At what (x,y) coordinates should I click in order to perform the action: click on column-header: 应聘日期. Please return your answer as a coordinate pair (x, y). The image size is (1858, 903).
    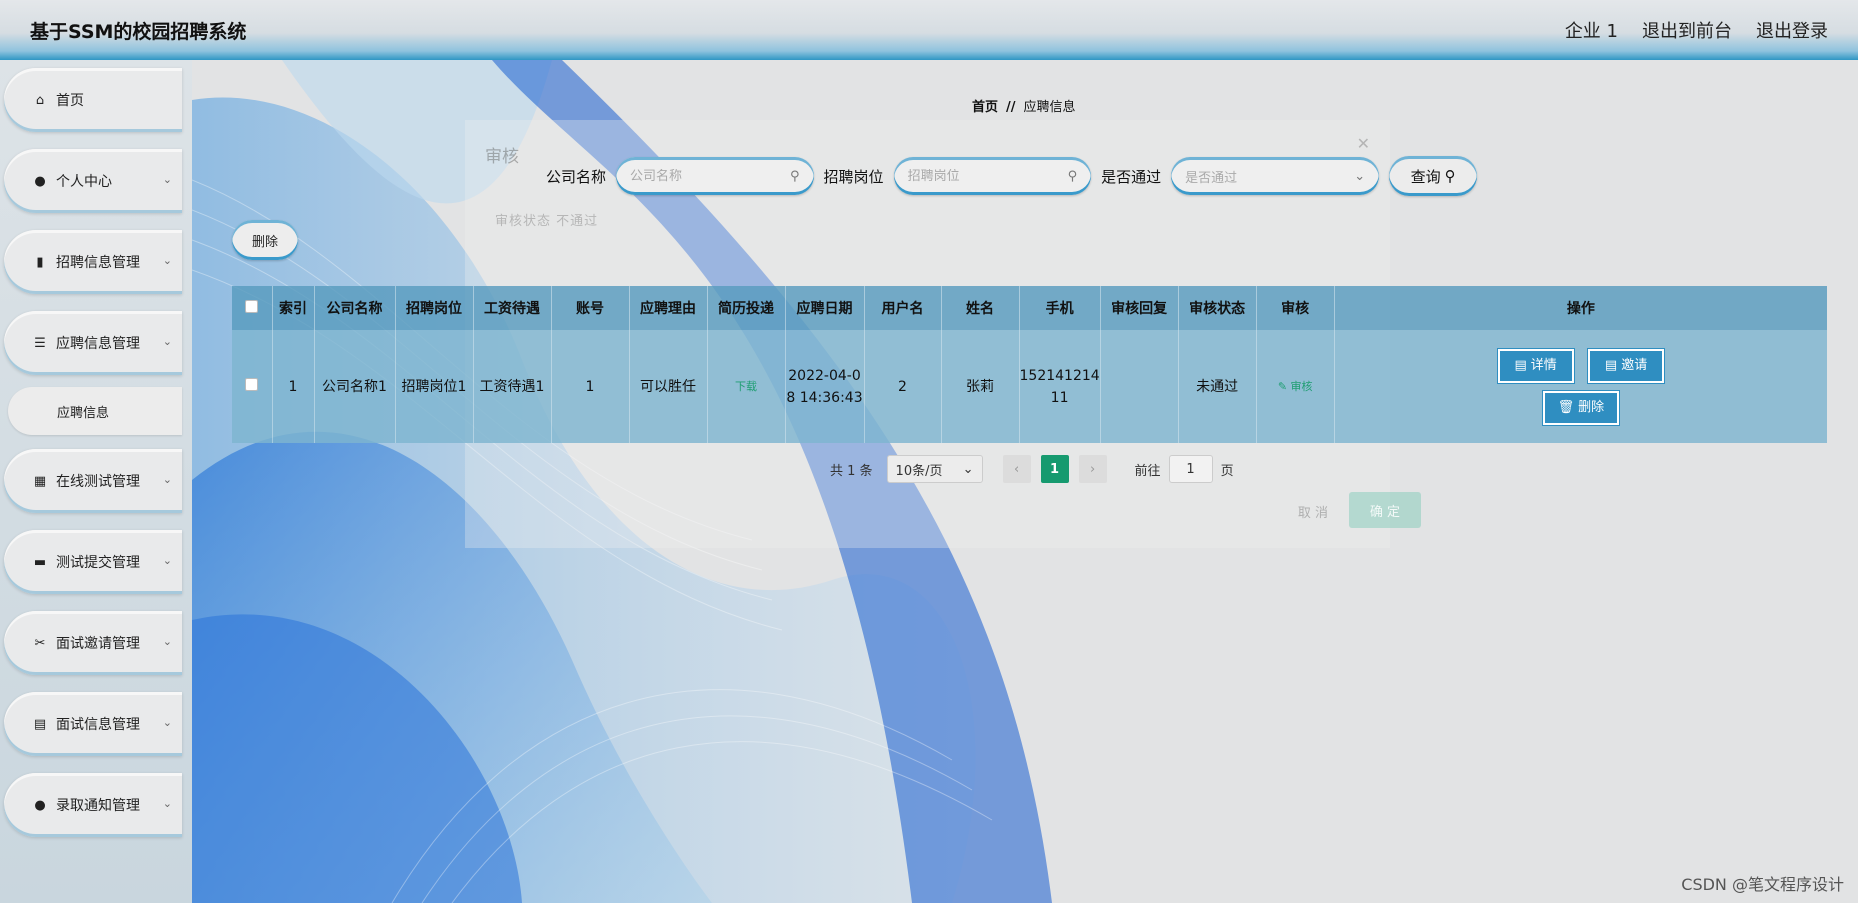
    Looking at the image, I should click on (825, 308).